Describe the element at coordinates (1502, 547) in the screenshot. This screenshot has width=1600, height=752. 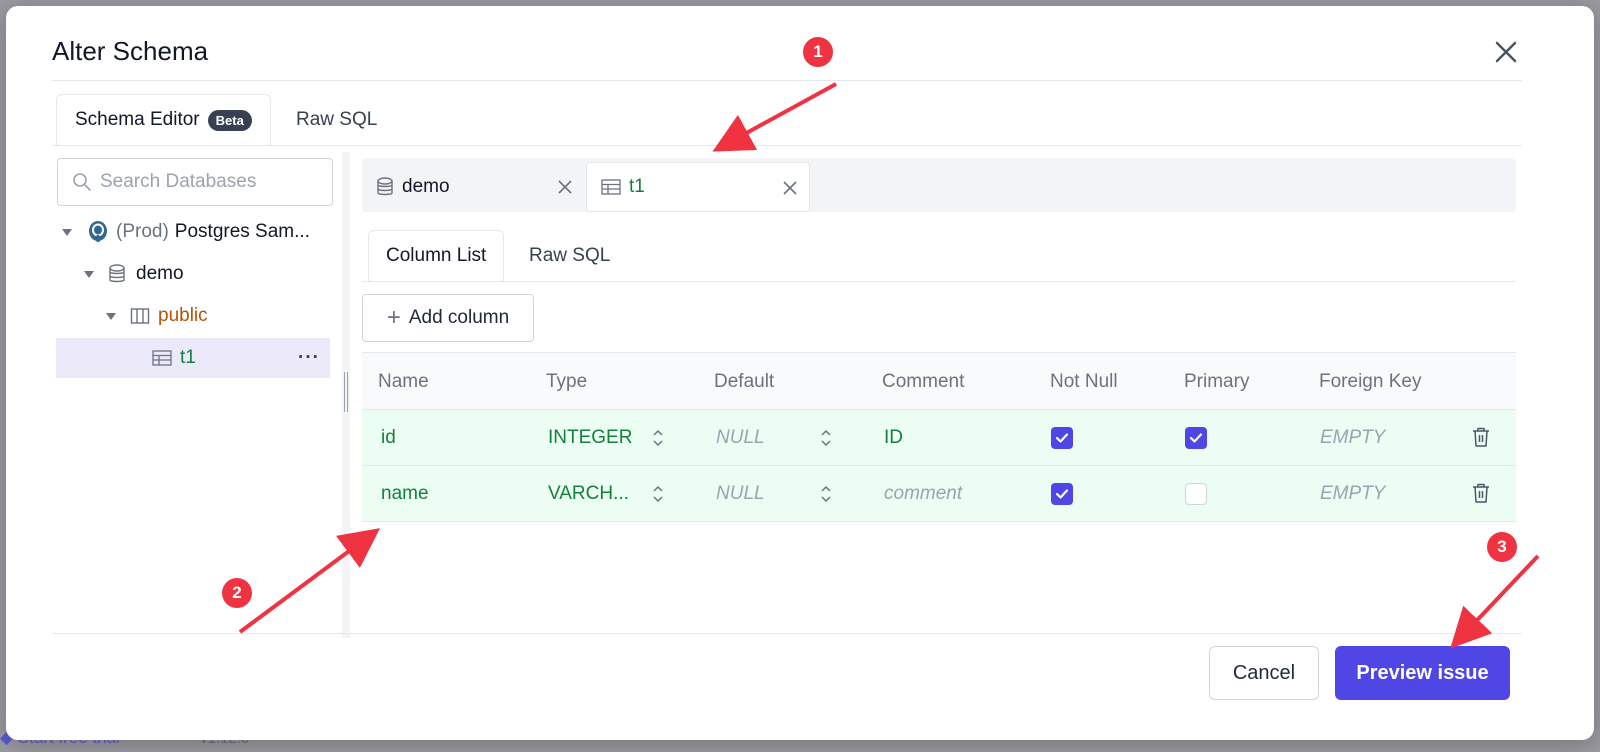
I see `annotation-marker-3: 3` at that location.